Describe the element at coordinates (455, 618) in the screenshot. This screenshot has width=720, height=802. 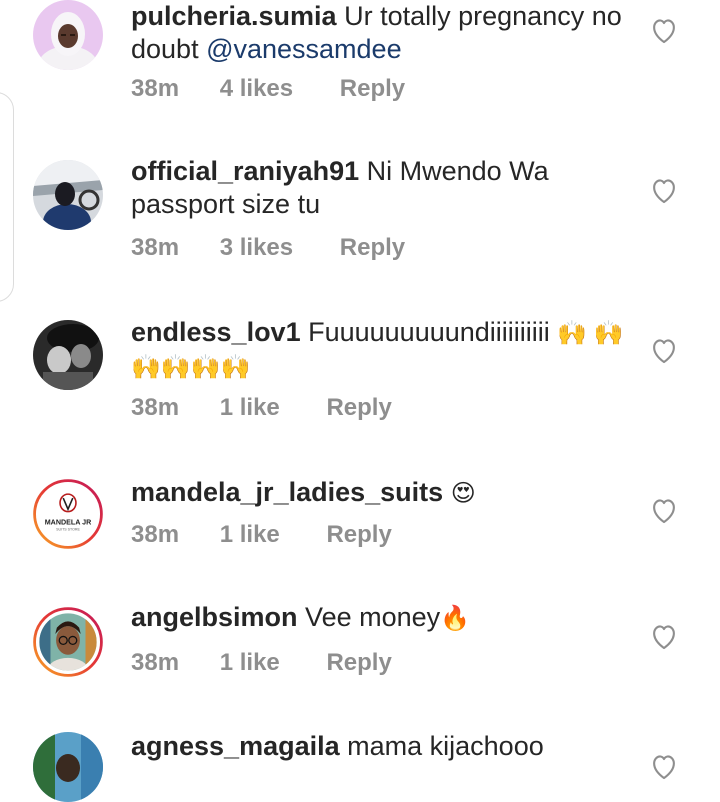
I see `fire-emoji: 🔥` at that location.